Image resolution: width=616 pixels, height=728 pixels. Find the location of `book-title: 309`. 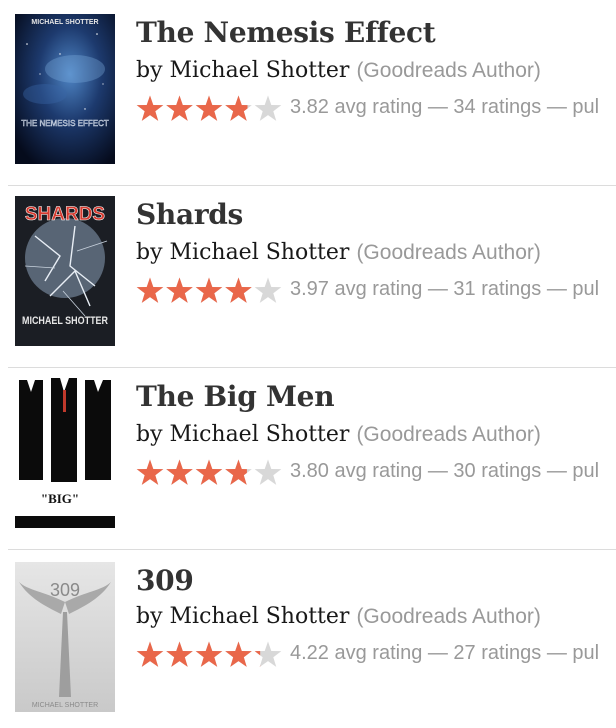

book-title: 309 is located at coordinates (165, 580).